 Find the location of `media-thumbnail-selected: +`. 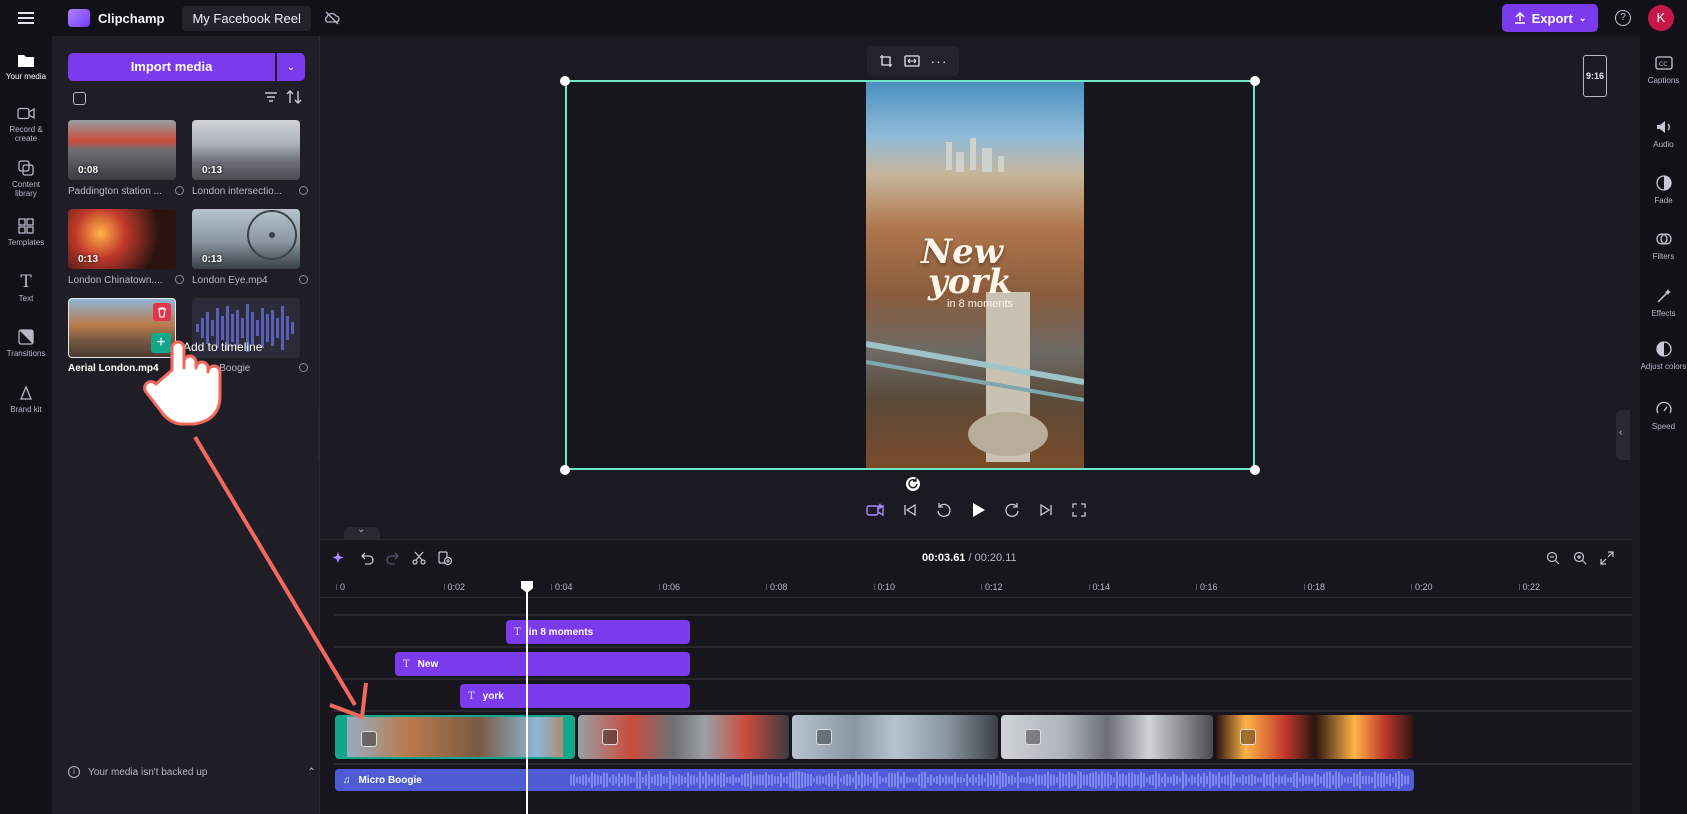

media-thumbnail-selected: + is located at coordinates (122, 328).